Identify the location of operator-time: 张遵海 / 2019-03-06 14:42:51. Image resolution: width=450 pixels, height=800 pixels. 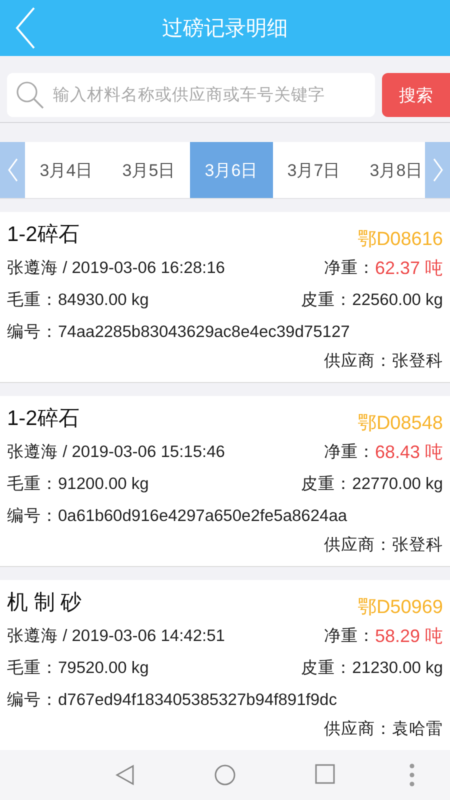
(116, 636).